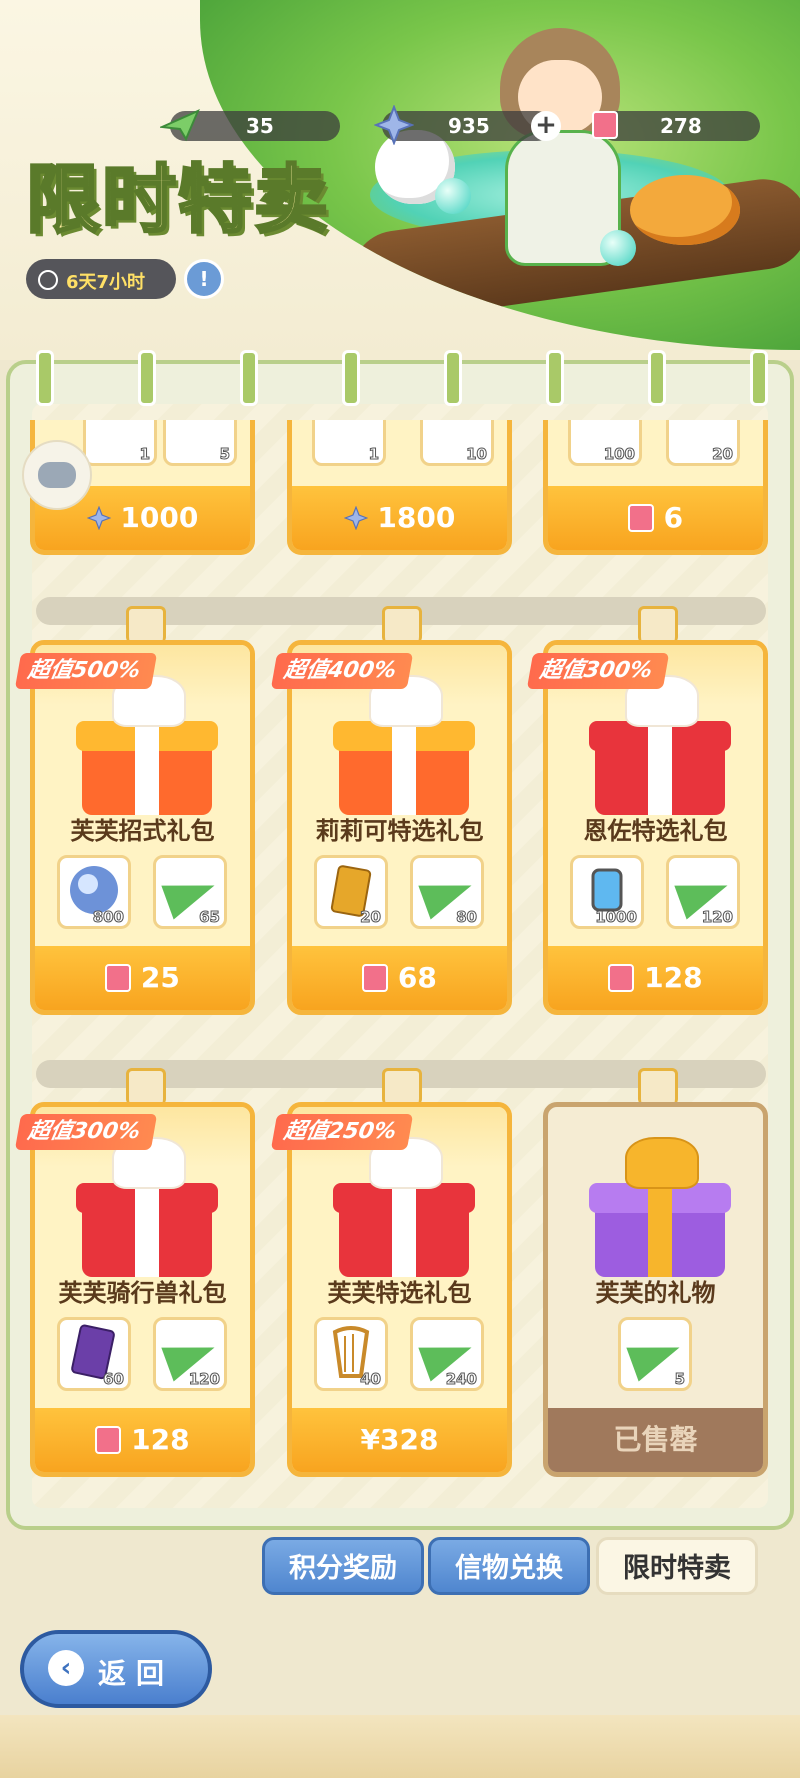  I want to click on price-value: 1000, so click(159, 517).